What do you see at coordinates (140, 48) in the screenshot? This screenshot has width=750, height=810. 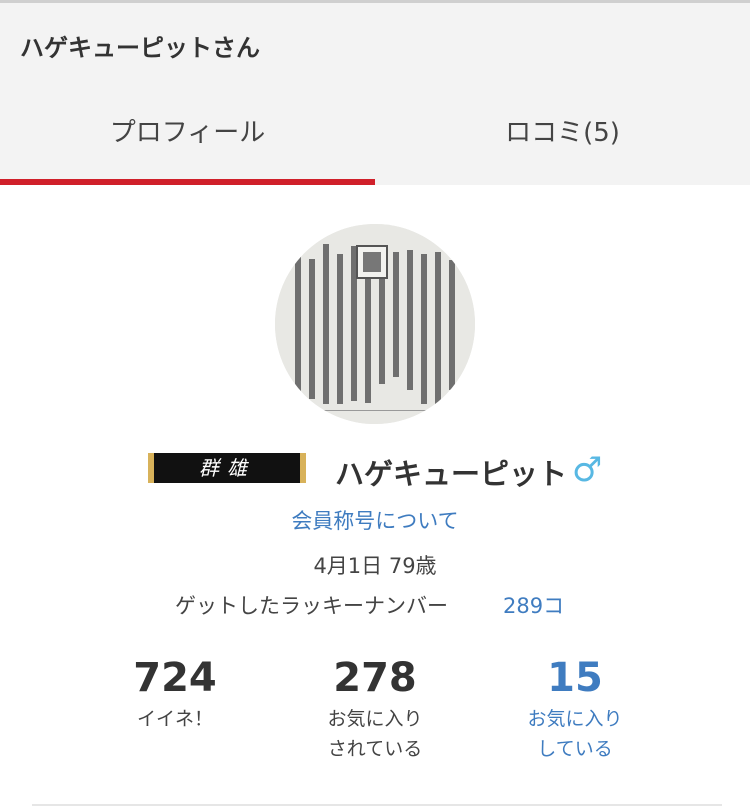 I see `page-title: ハゲキューピットさん` at bounding box center [140, 48].